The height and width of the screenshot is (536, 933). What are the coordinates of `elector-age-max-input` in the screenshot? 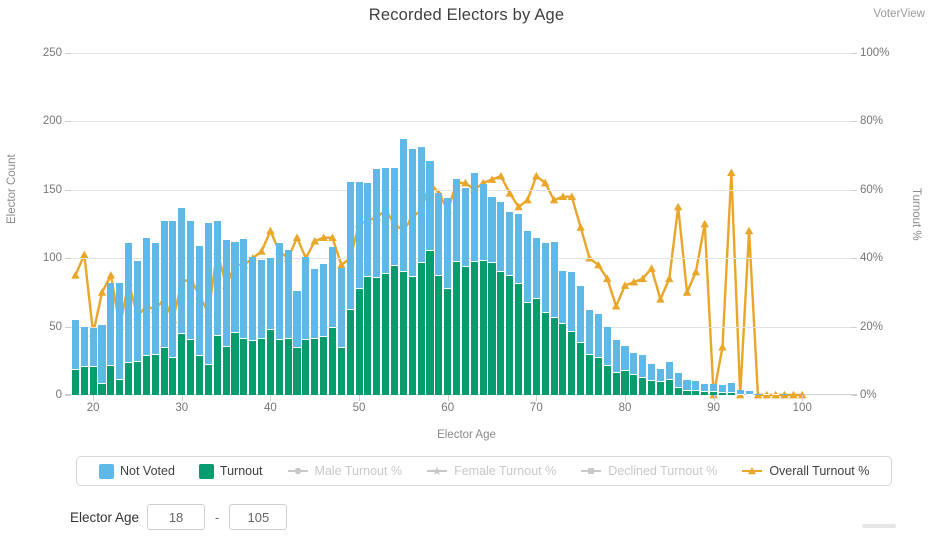 It's located at (258, 517).